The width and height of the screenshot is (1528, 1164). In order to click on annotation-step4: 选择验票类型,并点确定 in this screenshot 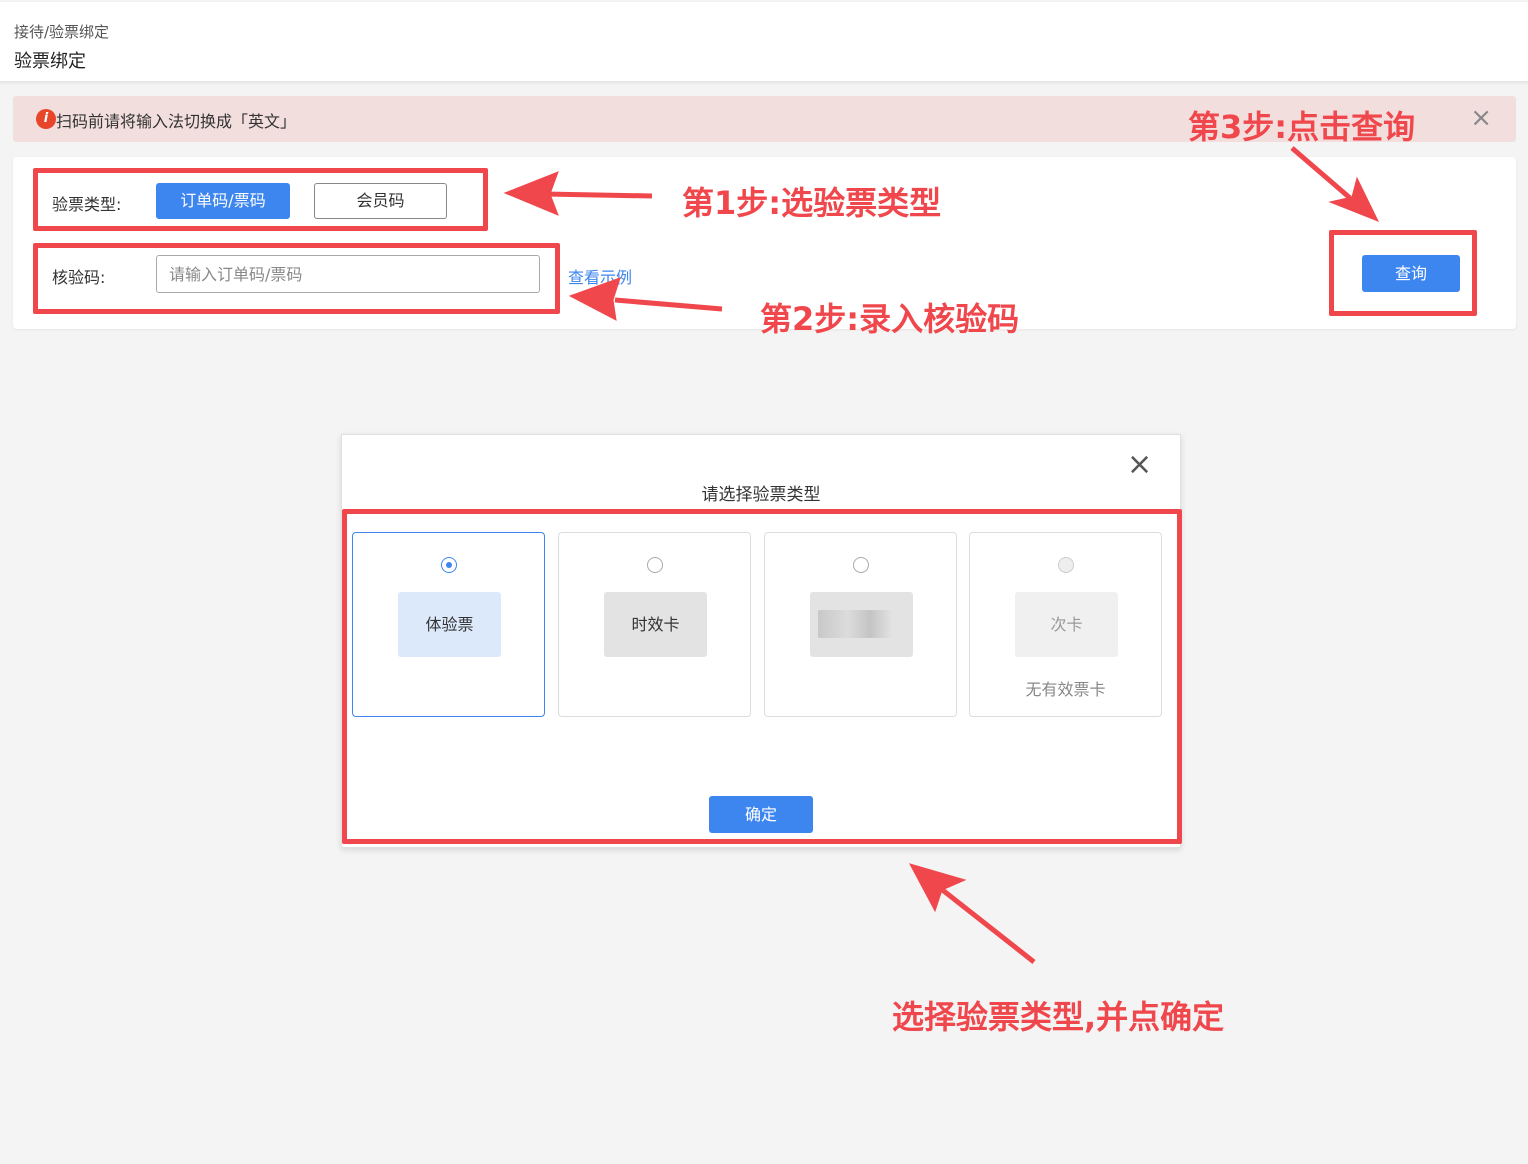, I will do `click(1058, 1017)`.